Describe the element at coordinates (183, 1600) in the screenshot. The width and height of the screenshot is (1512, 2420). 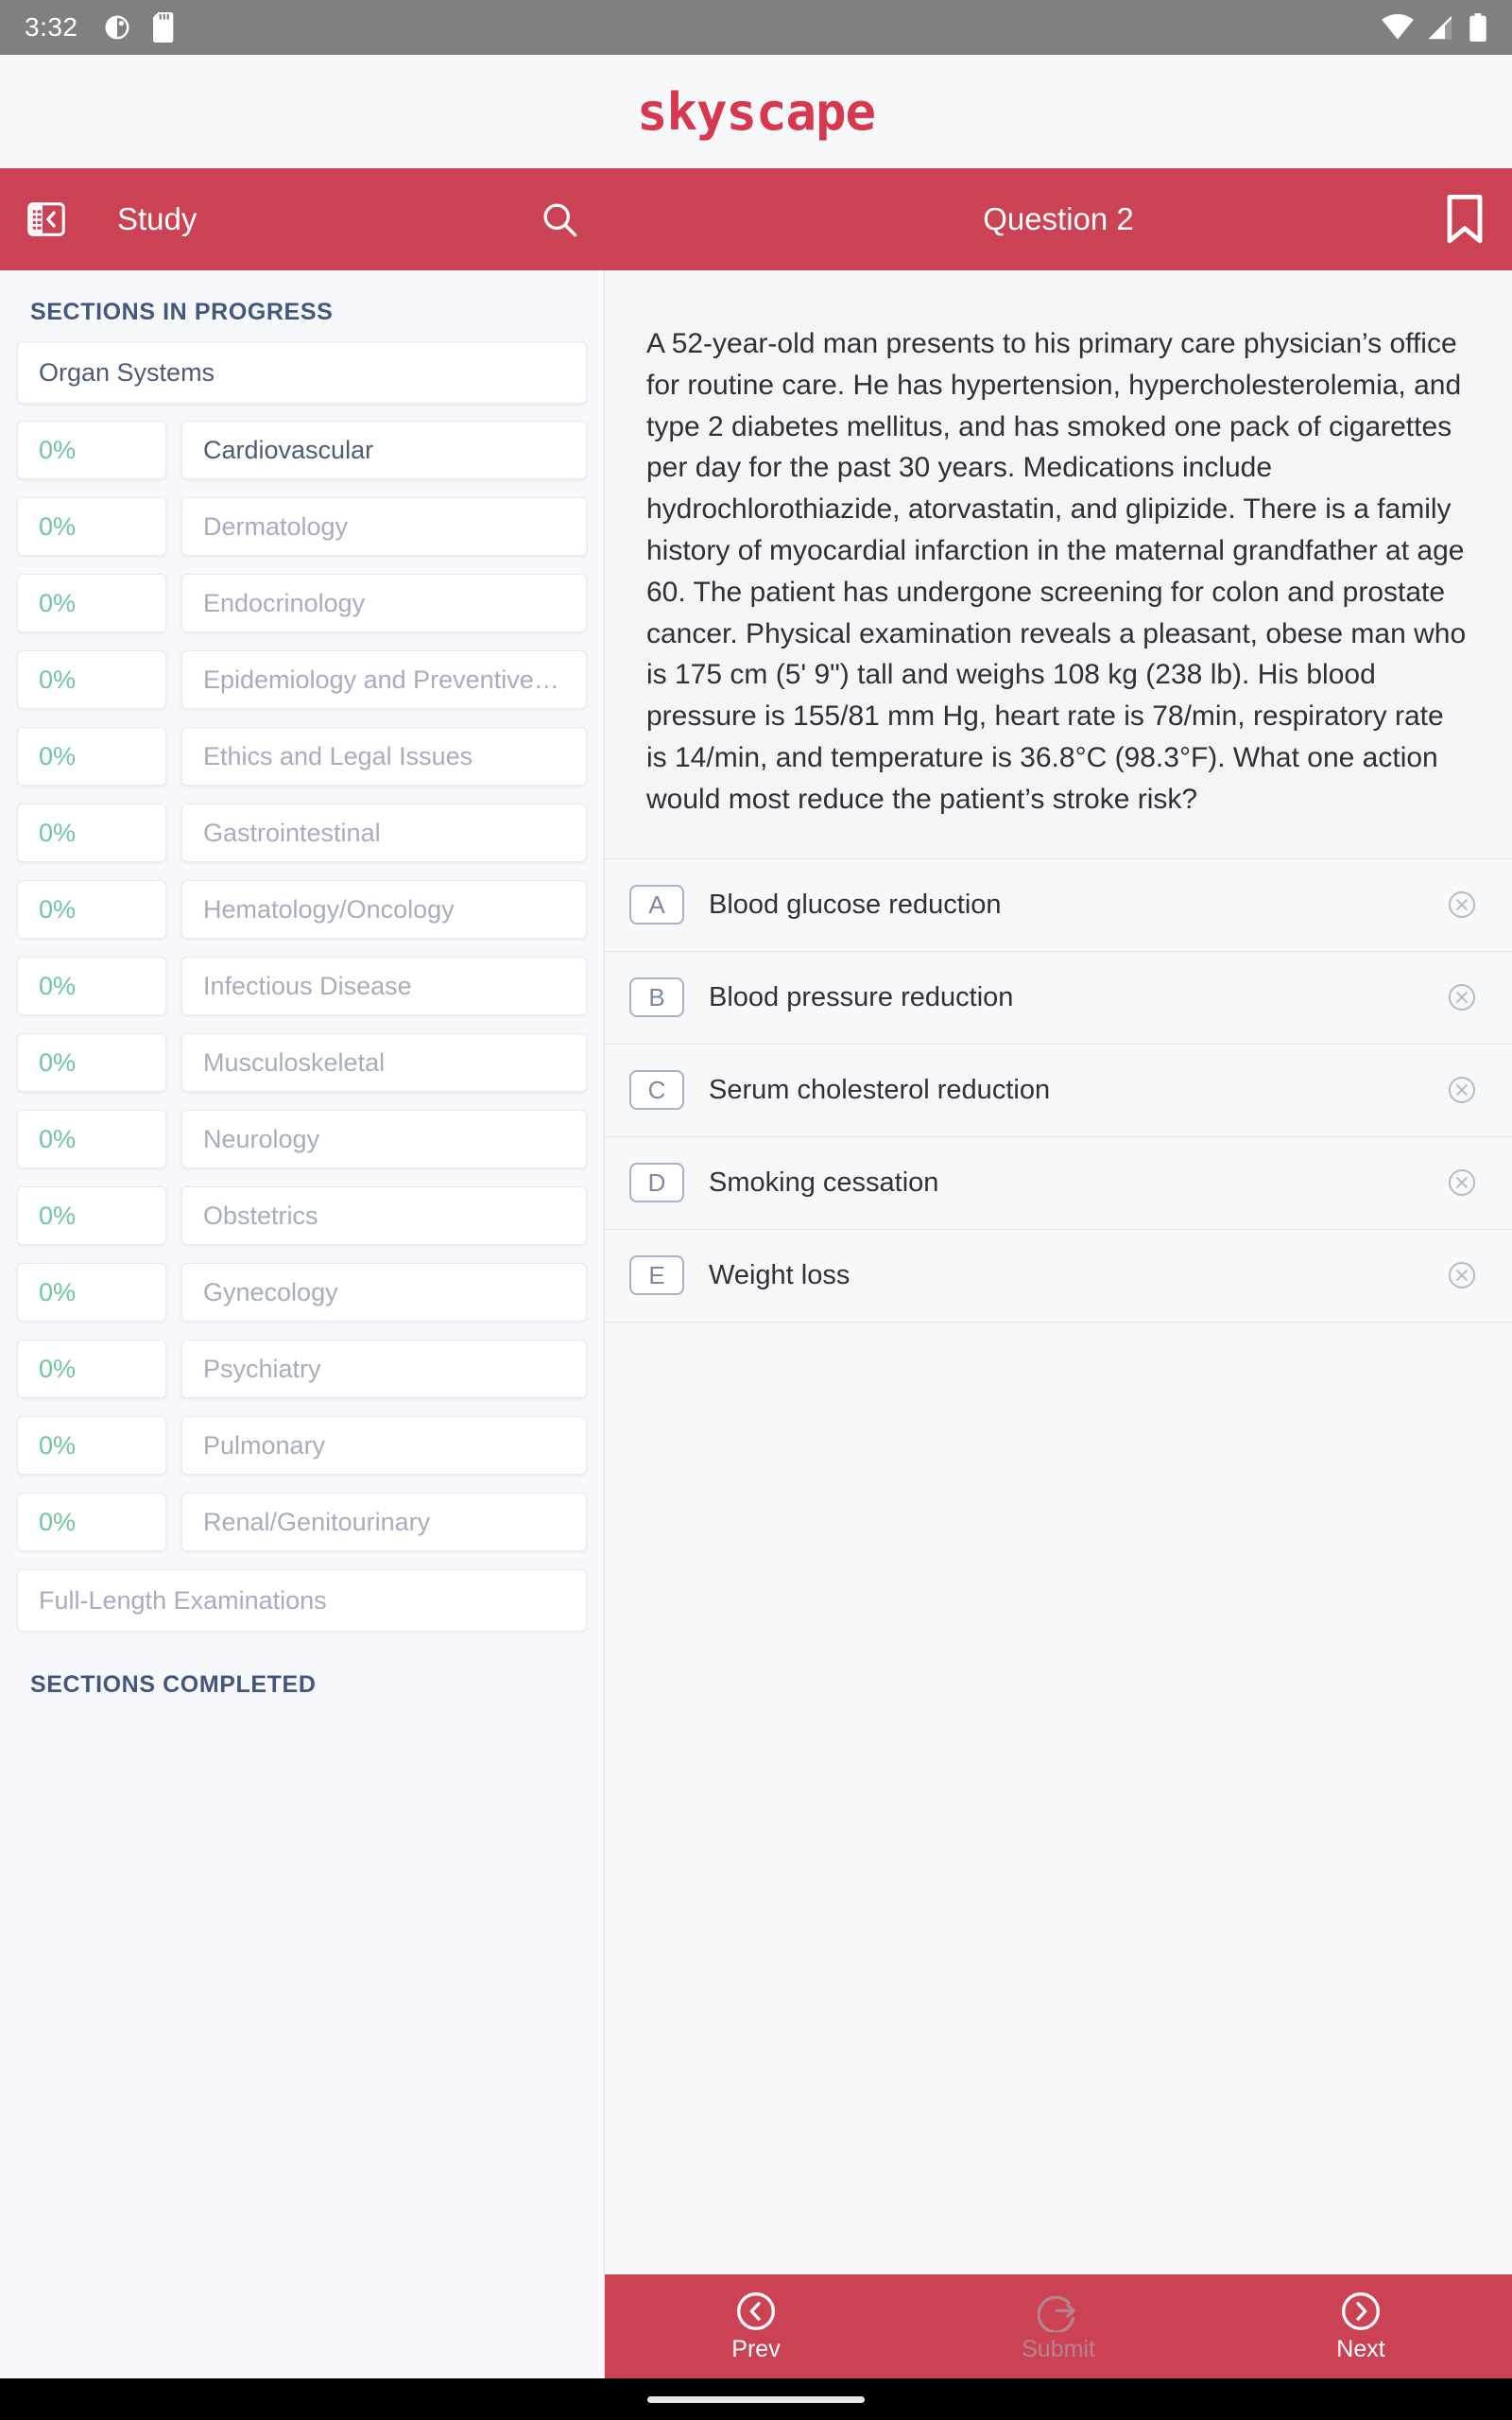
I see `sidebar-item-label: Full-Length Examinations` at that location.